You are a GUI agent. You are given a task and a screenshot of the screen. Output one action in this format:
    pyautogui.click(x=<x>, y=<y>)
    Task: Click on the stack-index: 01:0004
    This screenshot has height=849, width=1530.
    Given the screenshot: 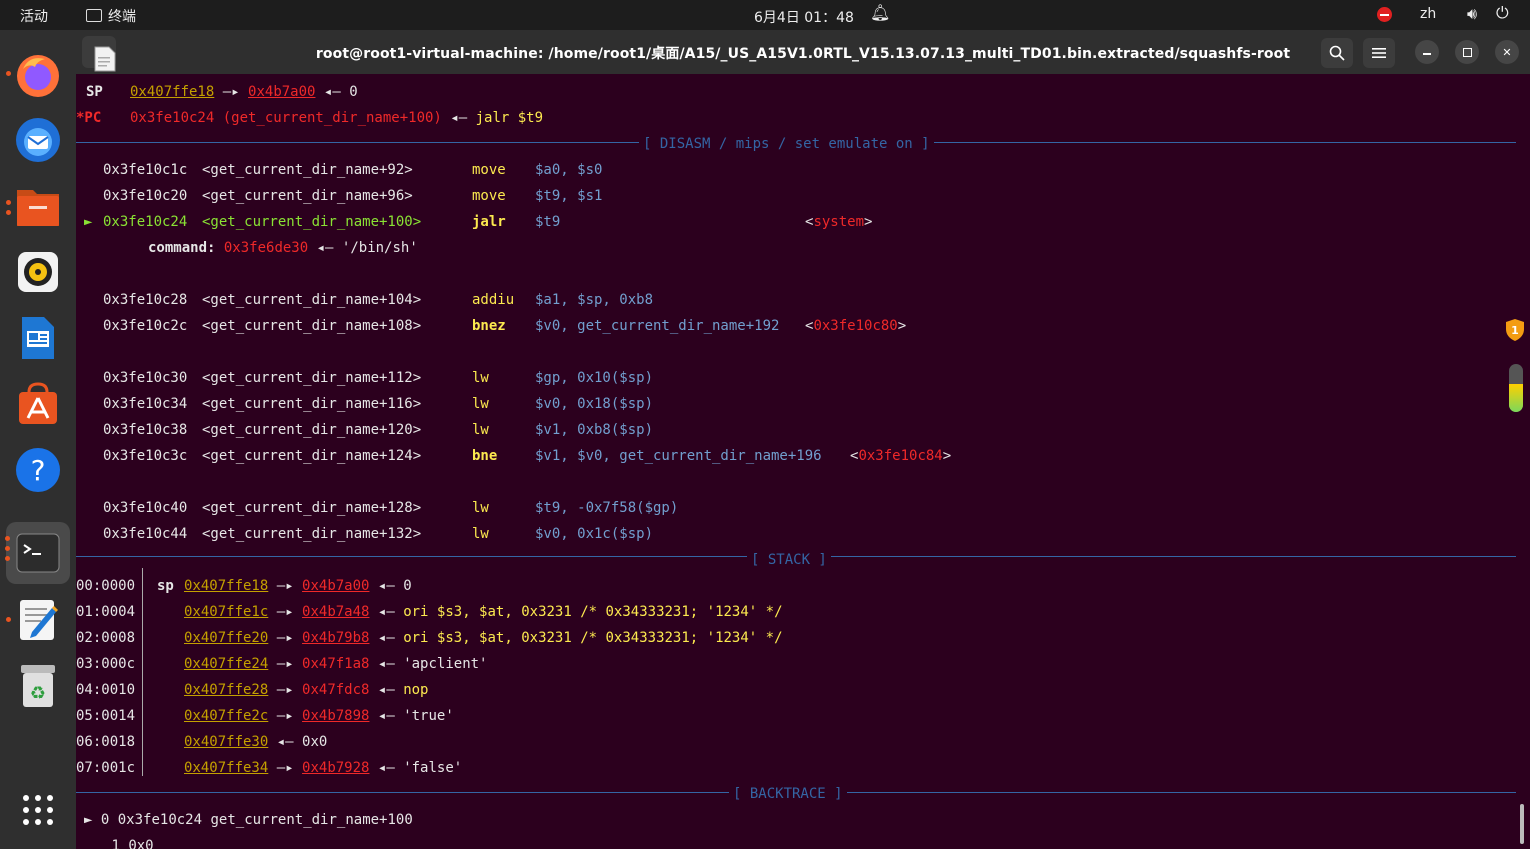 What is the action you would take?
    pyautogui.click(x=106, y=612)
    